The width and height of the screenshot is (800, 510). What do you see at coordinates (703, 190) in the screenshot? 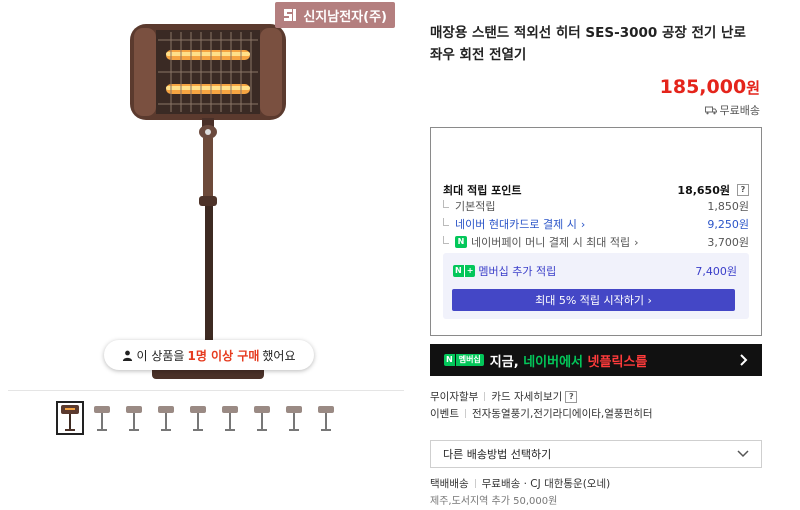
I see `max-point-value: 18,650원` at bounding box center [703, 190].